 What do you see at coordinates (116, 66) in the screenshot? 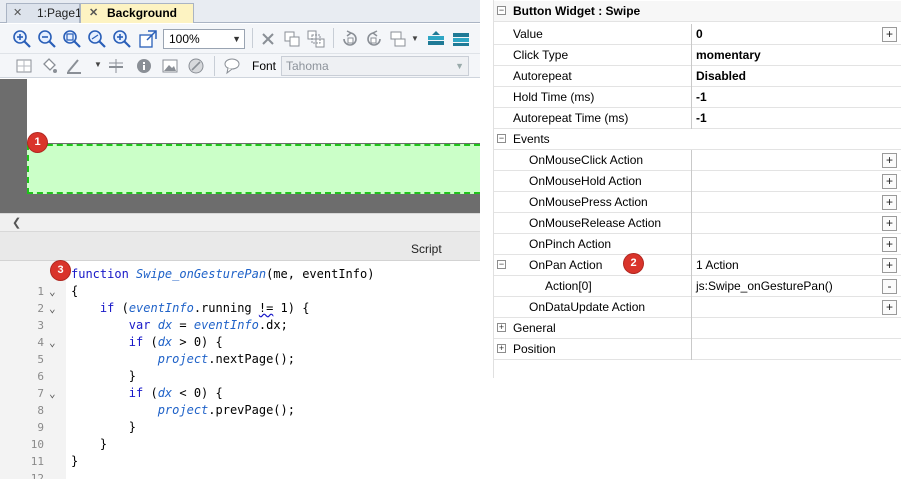
I see `line-style-icon` at bounding box center [116, 66].